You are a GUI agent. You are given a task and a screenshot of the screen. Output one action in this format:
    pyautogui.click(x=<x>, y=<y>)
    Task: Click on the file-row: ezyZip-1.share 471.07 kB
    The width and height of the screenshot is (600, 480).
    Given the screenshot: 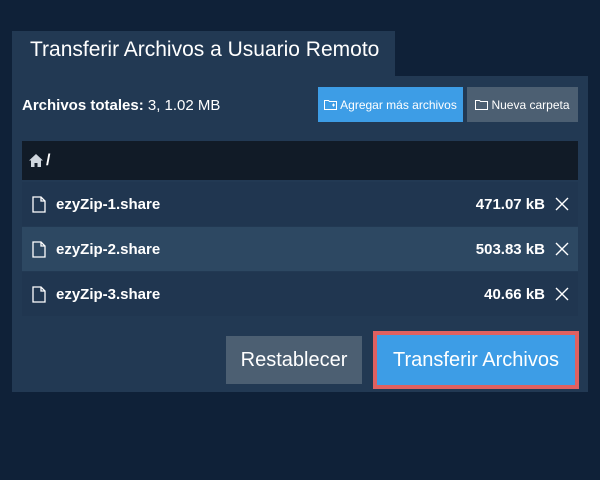 What is the action you would take?
    pyautogui.click(x=300, y=204)
    